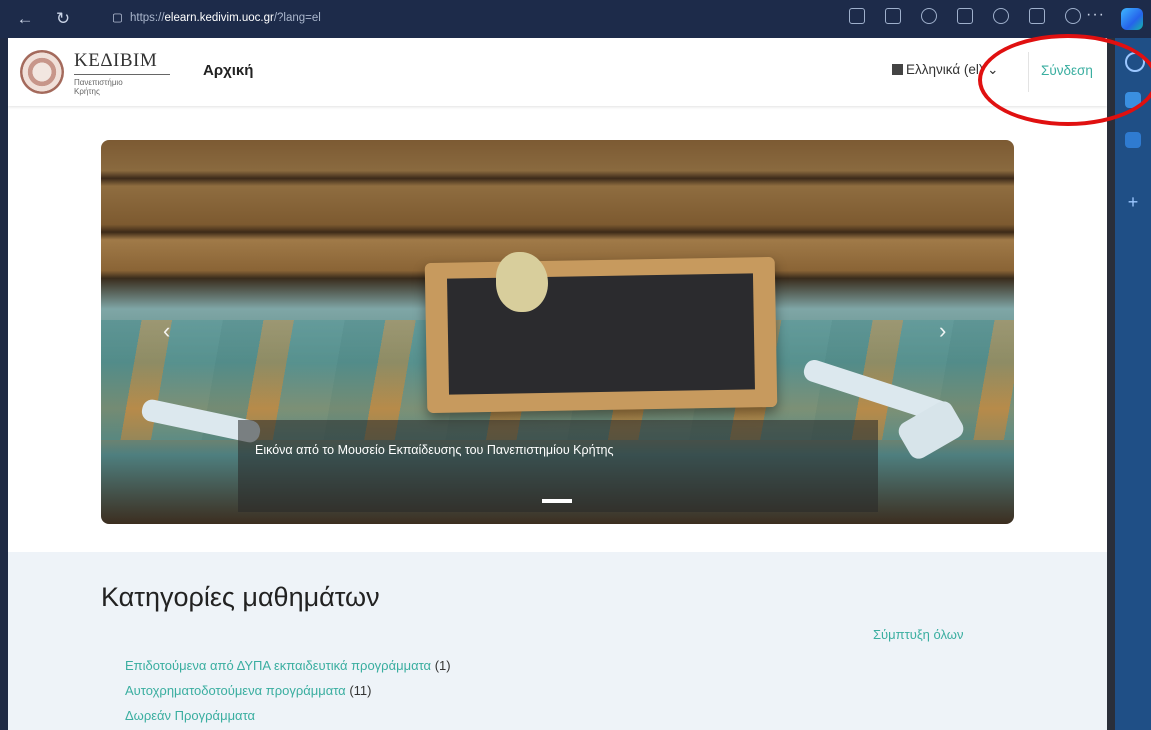  I want to click on collections-icon, so click(1037, 16).